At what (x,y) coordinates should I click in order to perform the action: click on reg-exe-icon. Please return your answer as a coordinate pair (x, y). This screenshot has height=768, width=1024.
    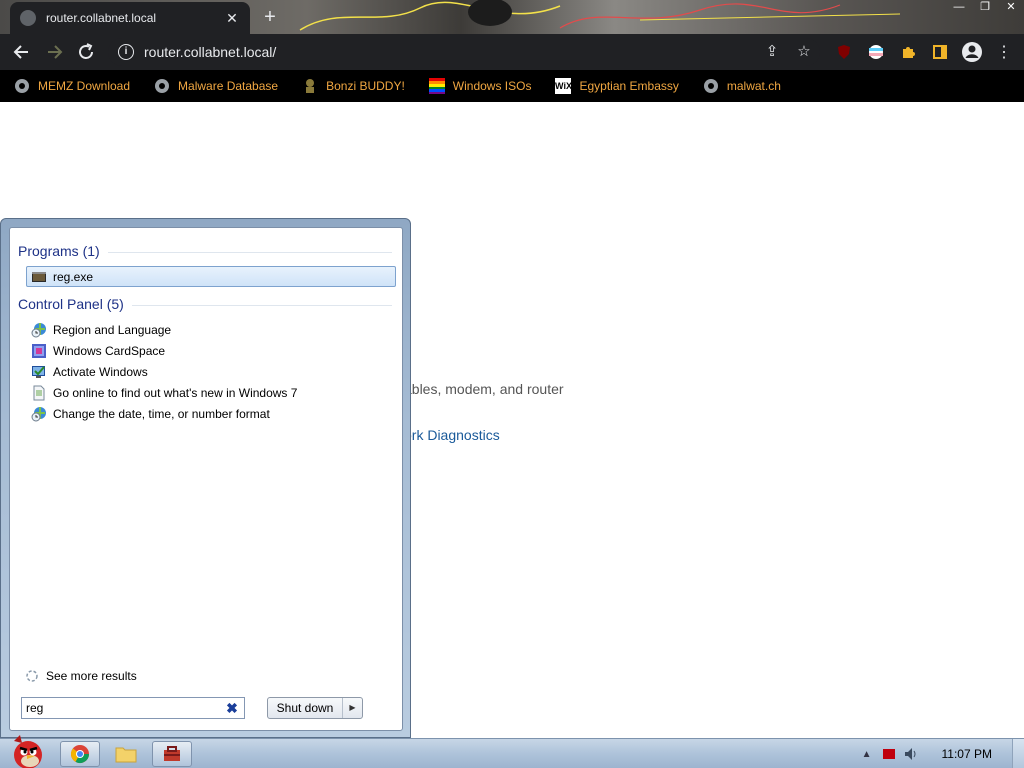
    Looking at the image, I should click on (39, 276).